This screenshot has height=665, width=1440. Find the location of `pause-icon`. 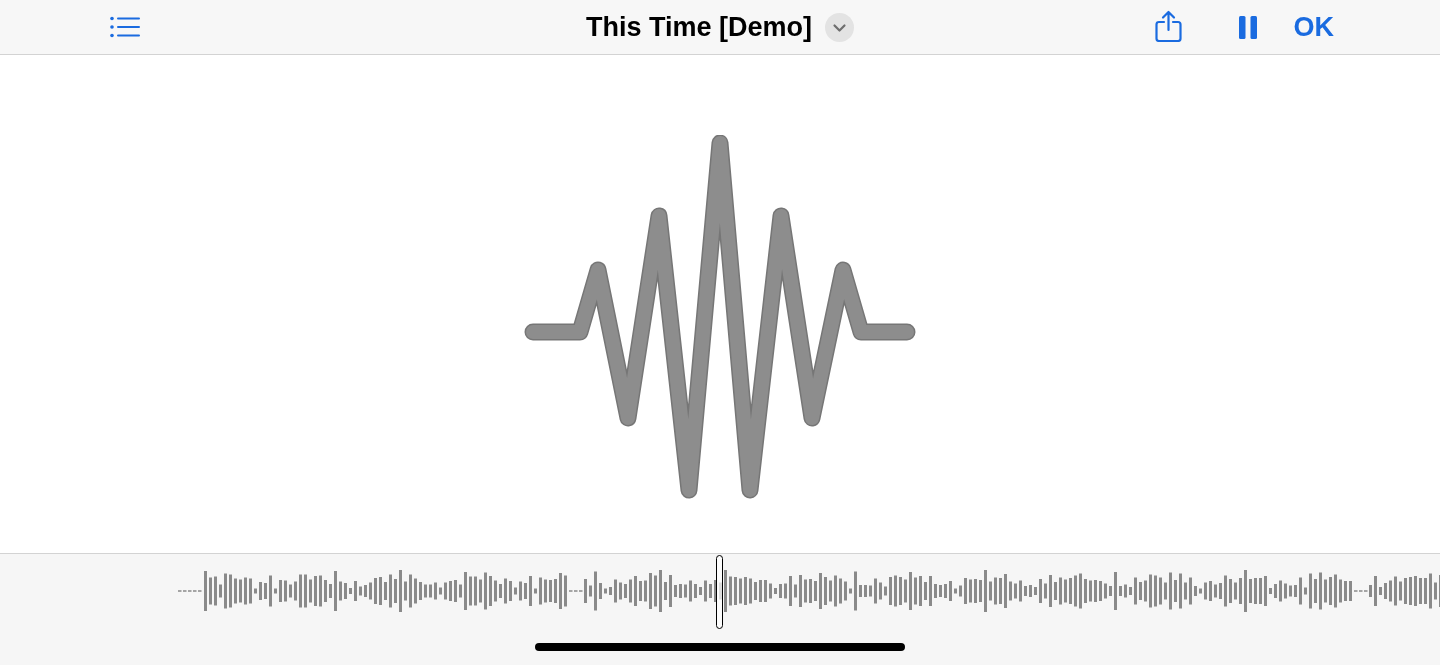

pause-icon is located at coordinates (1247, 27).